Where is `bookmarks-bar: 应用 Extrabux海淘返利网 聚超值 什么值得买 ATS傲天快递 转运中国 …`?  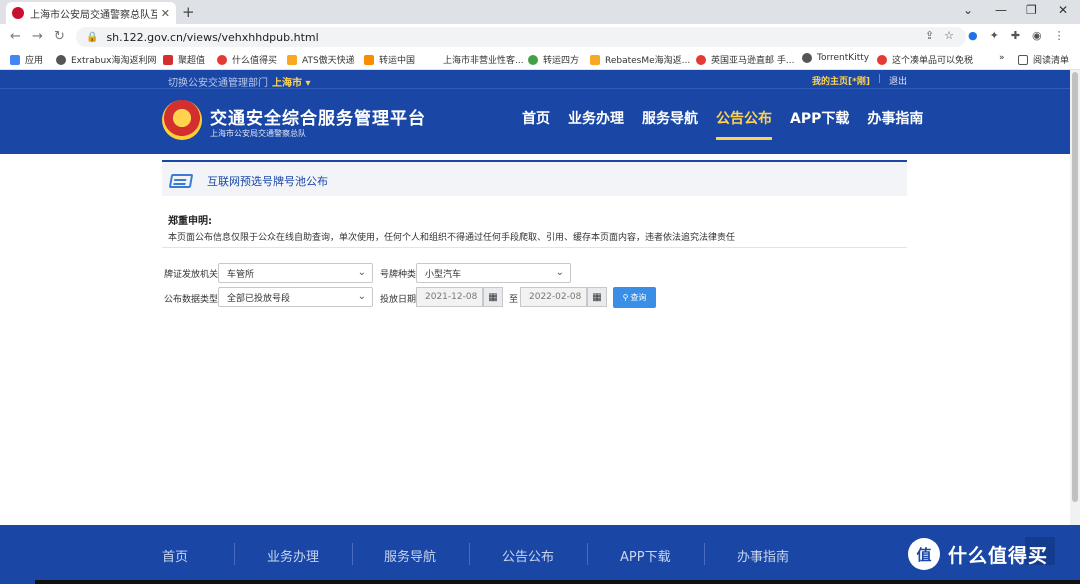 bookmarks-bar: 应用 Extrabux海淘返利网 聚超值 什么值得买 ATS傲天快递 转运中国 … is located at coordinates (540, 60).